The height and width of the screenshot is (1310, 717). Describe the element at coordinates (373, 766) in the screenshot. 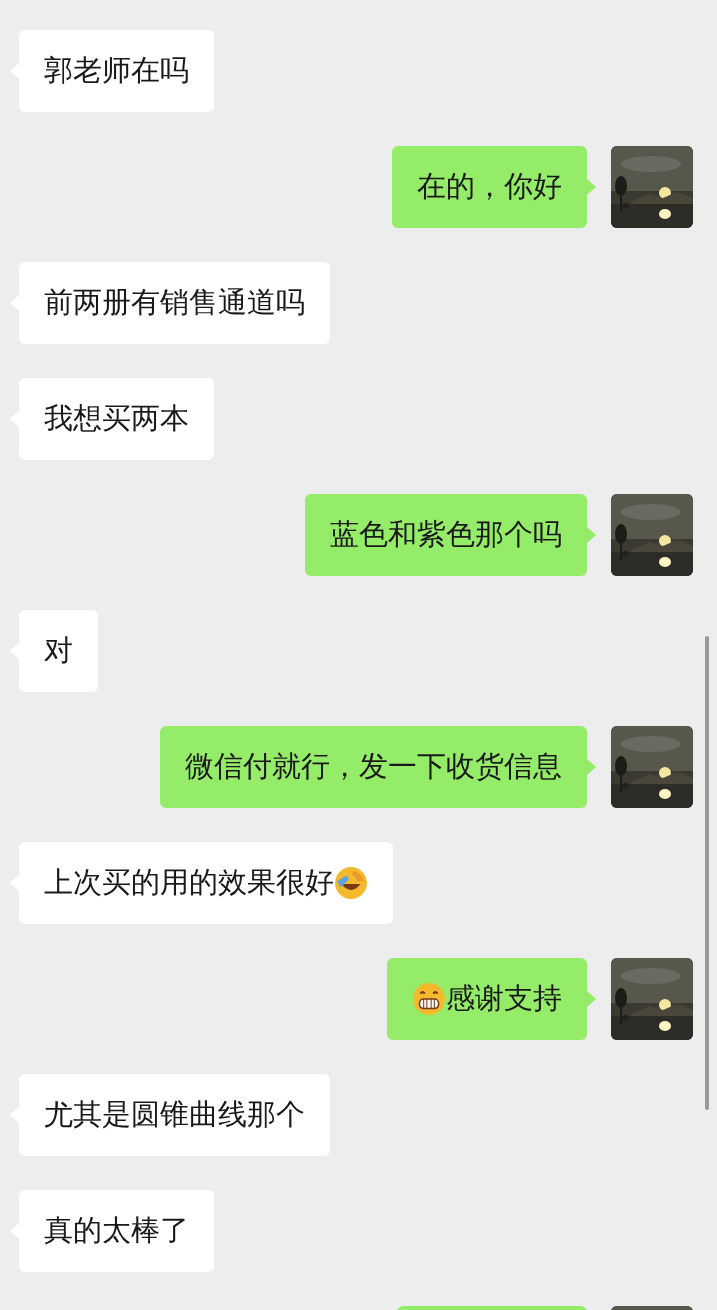

I see `message-text: 微信付就行，发一下收货信息` at that location.